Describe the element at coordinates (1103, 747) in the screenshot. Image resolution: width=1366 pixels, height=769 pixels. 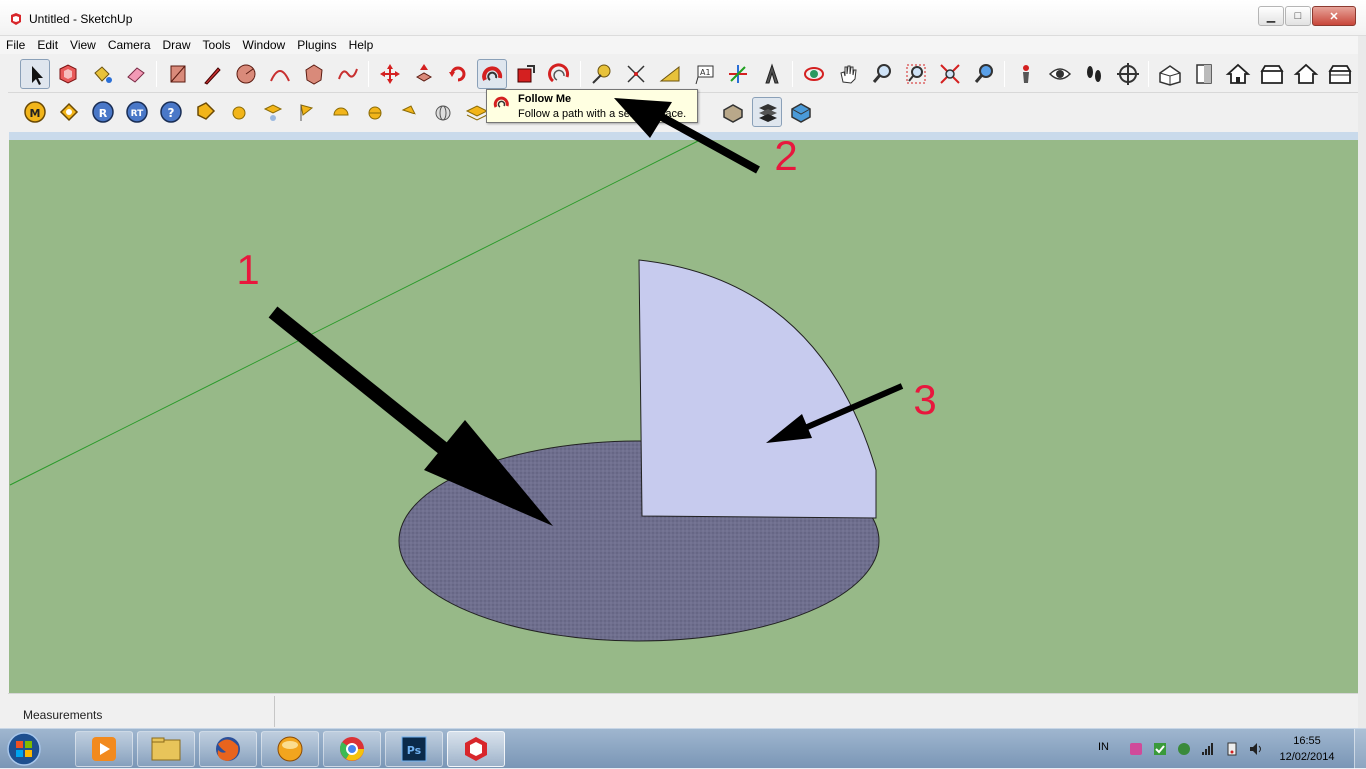
I see `language-indicator: IN` at that location.